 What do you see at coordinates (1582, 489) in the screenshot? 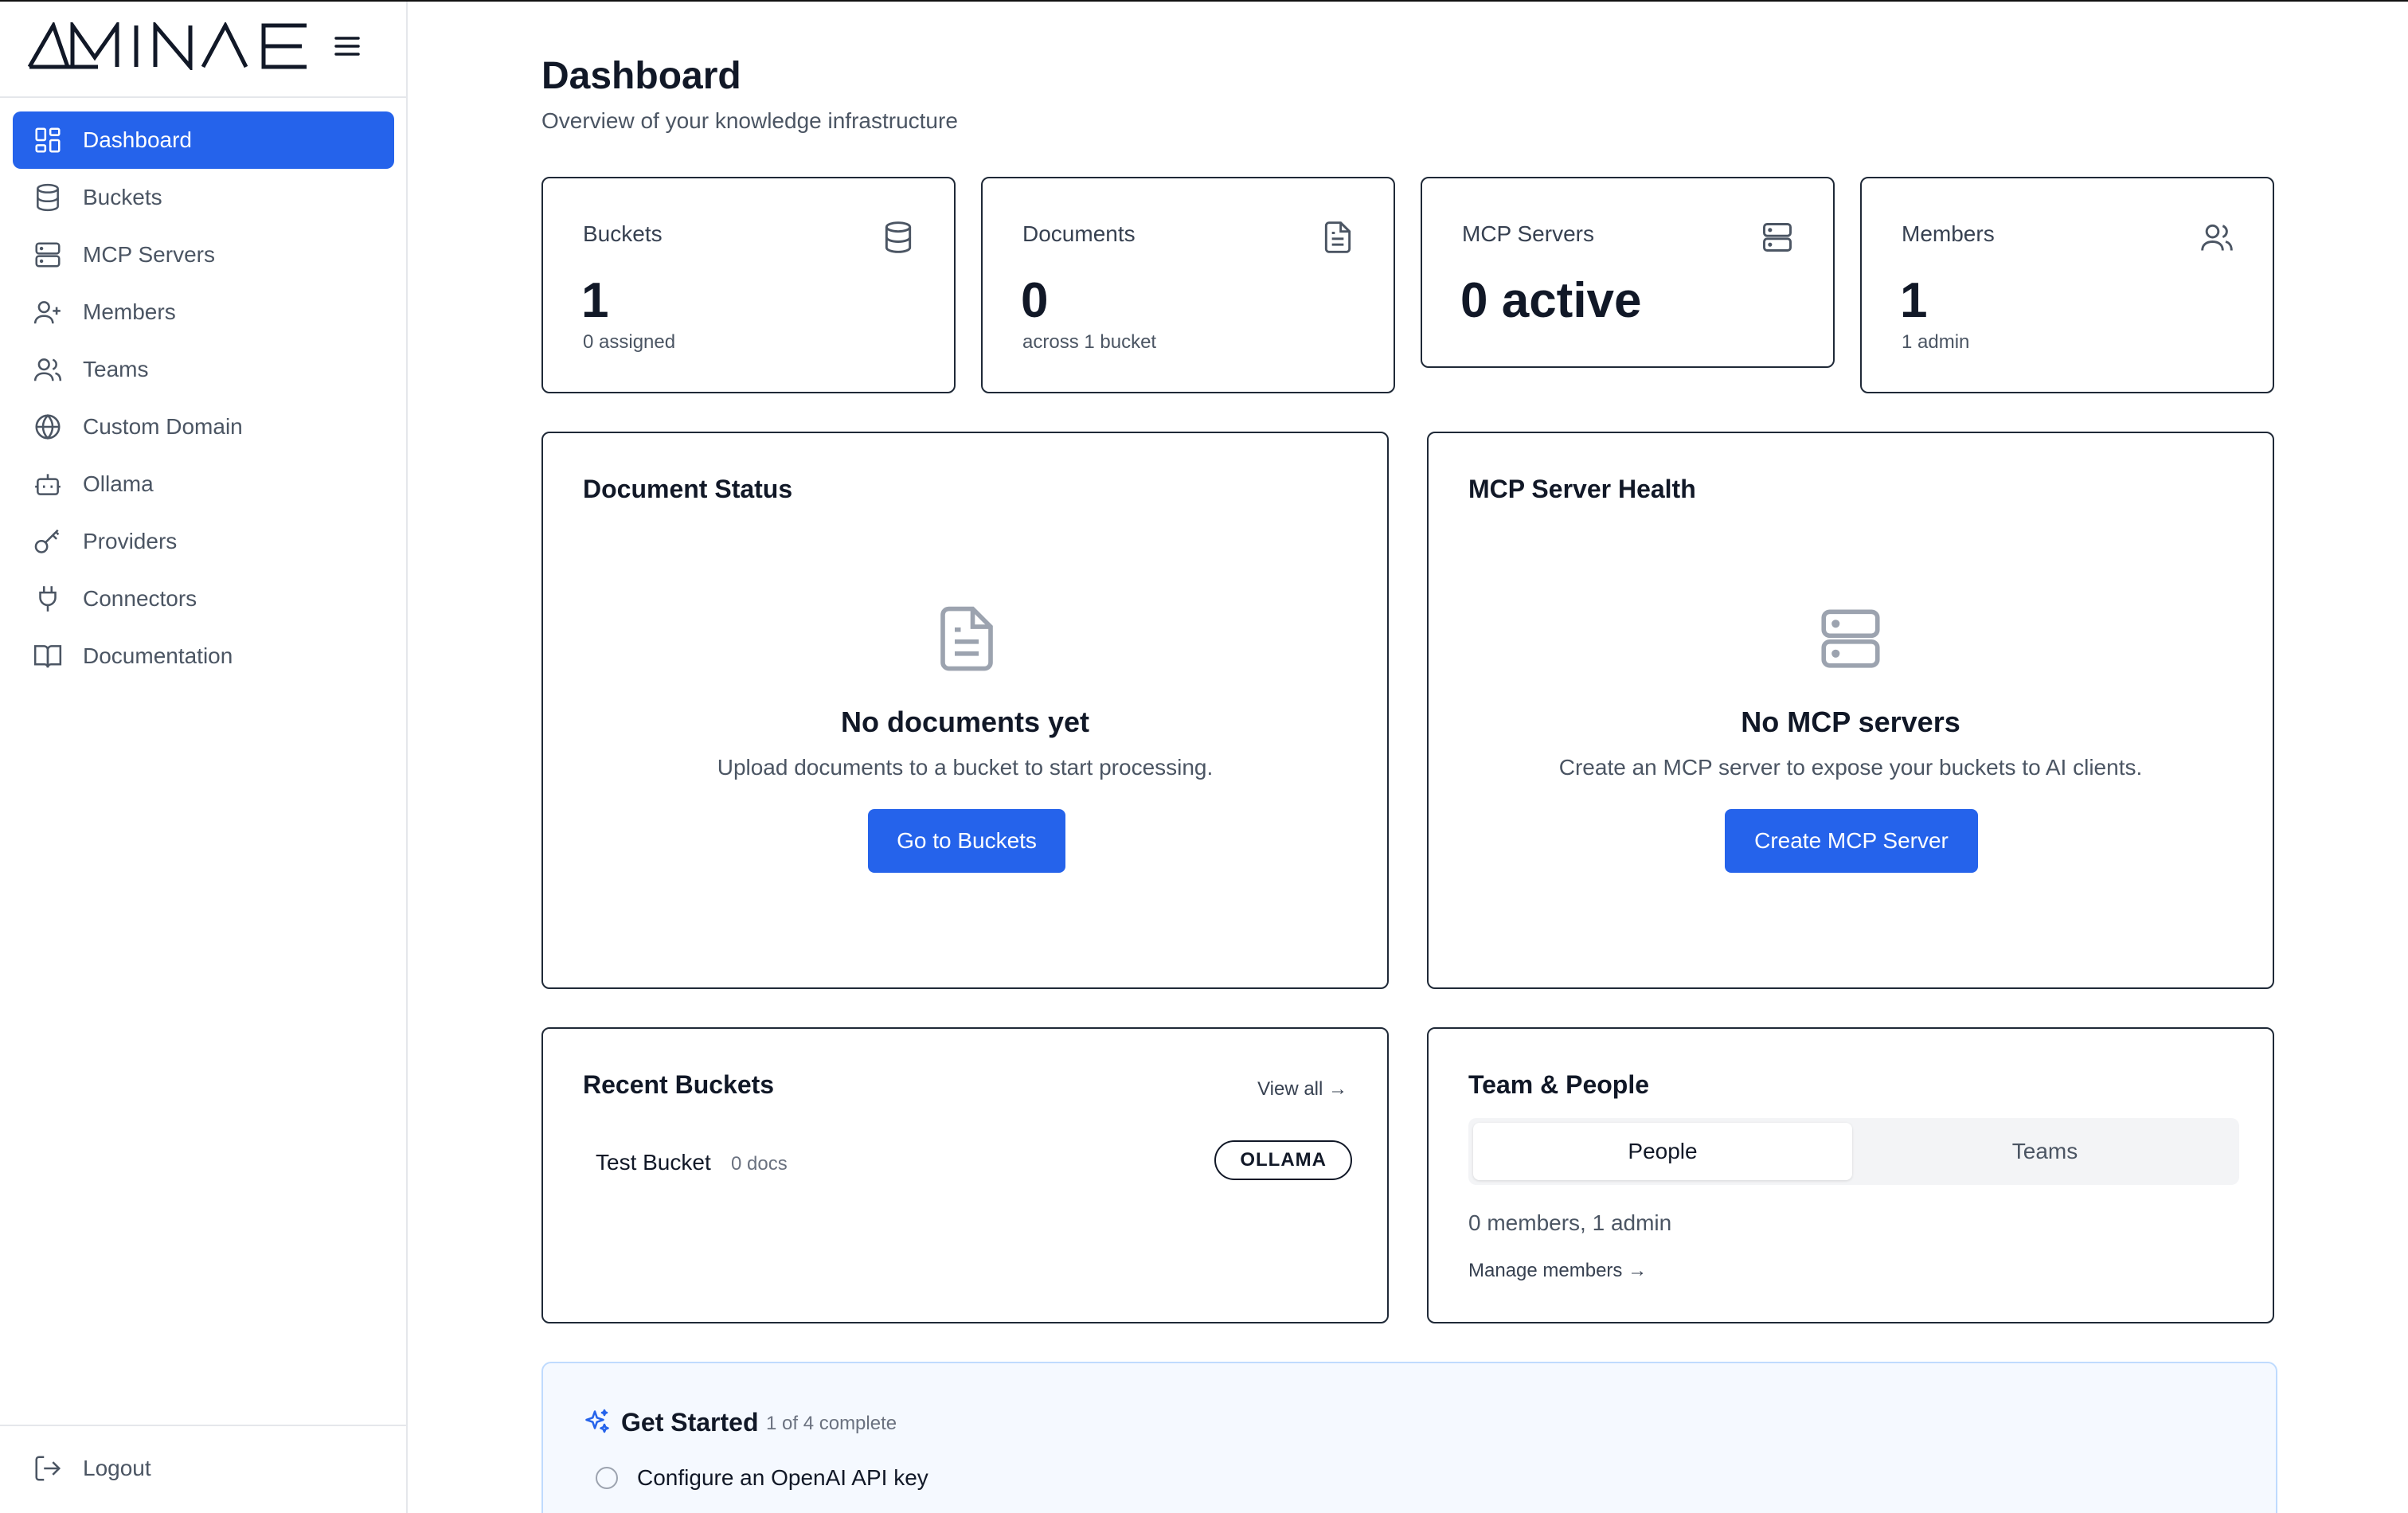
I see `card-title: MCP Server Health` at bounding box center [1582, 489].